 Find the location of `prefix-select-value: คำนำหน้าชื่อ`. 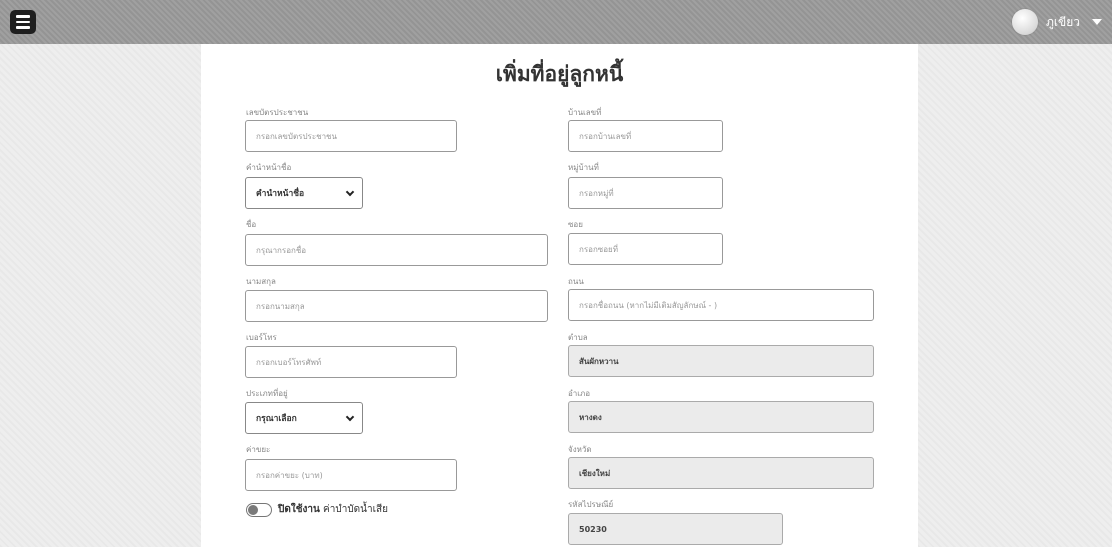

prefix-select-value: คำนำหน้าชื่อ is located at coordinates (280, 194).